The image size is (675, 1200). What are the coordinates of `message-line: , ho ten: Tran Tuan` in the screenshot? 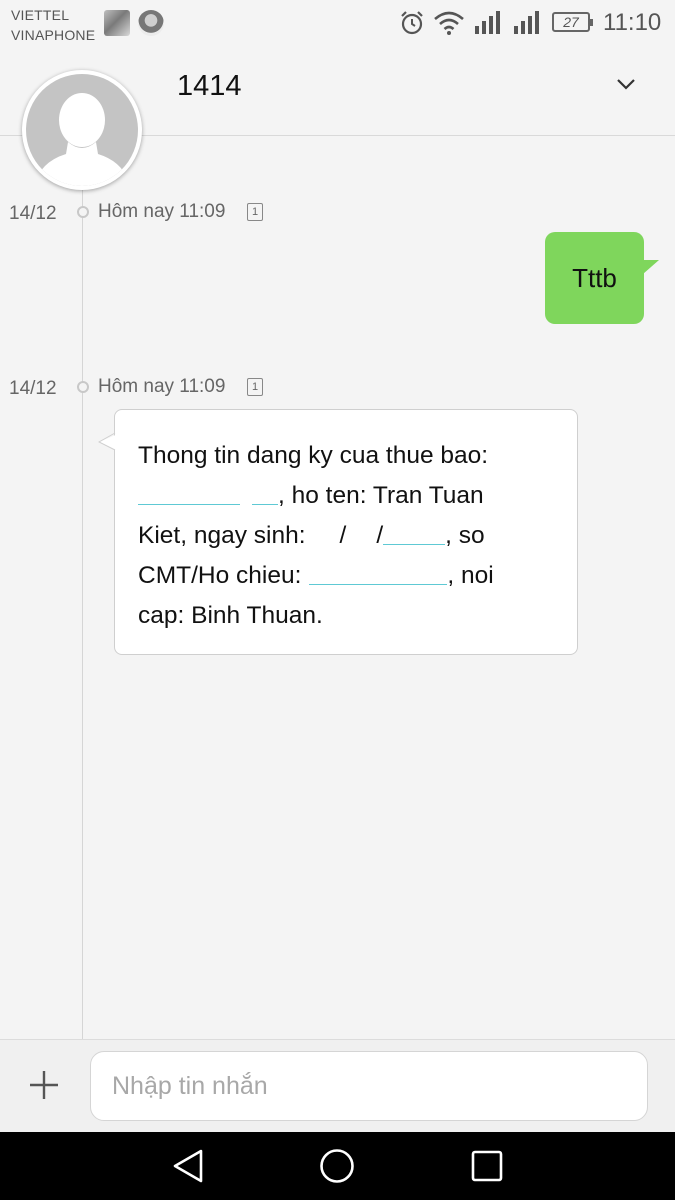 It's located at (381, 495).